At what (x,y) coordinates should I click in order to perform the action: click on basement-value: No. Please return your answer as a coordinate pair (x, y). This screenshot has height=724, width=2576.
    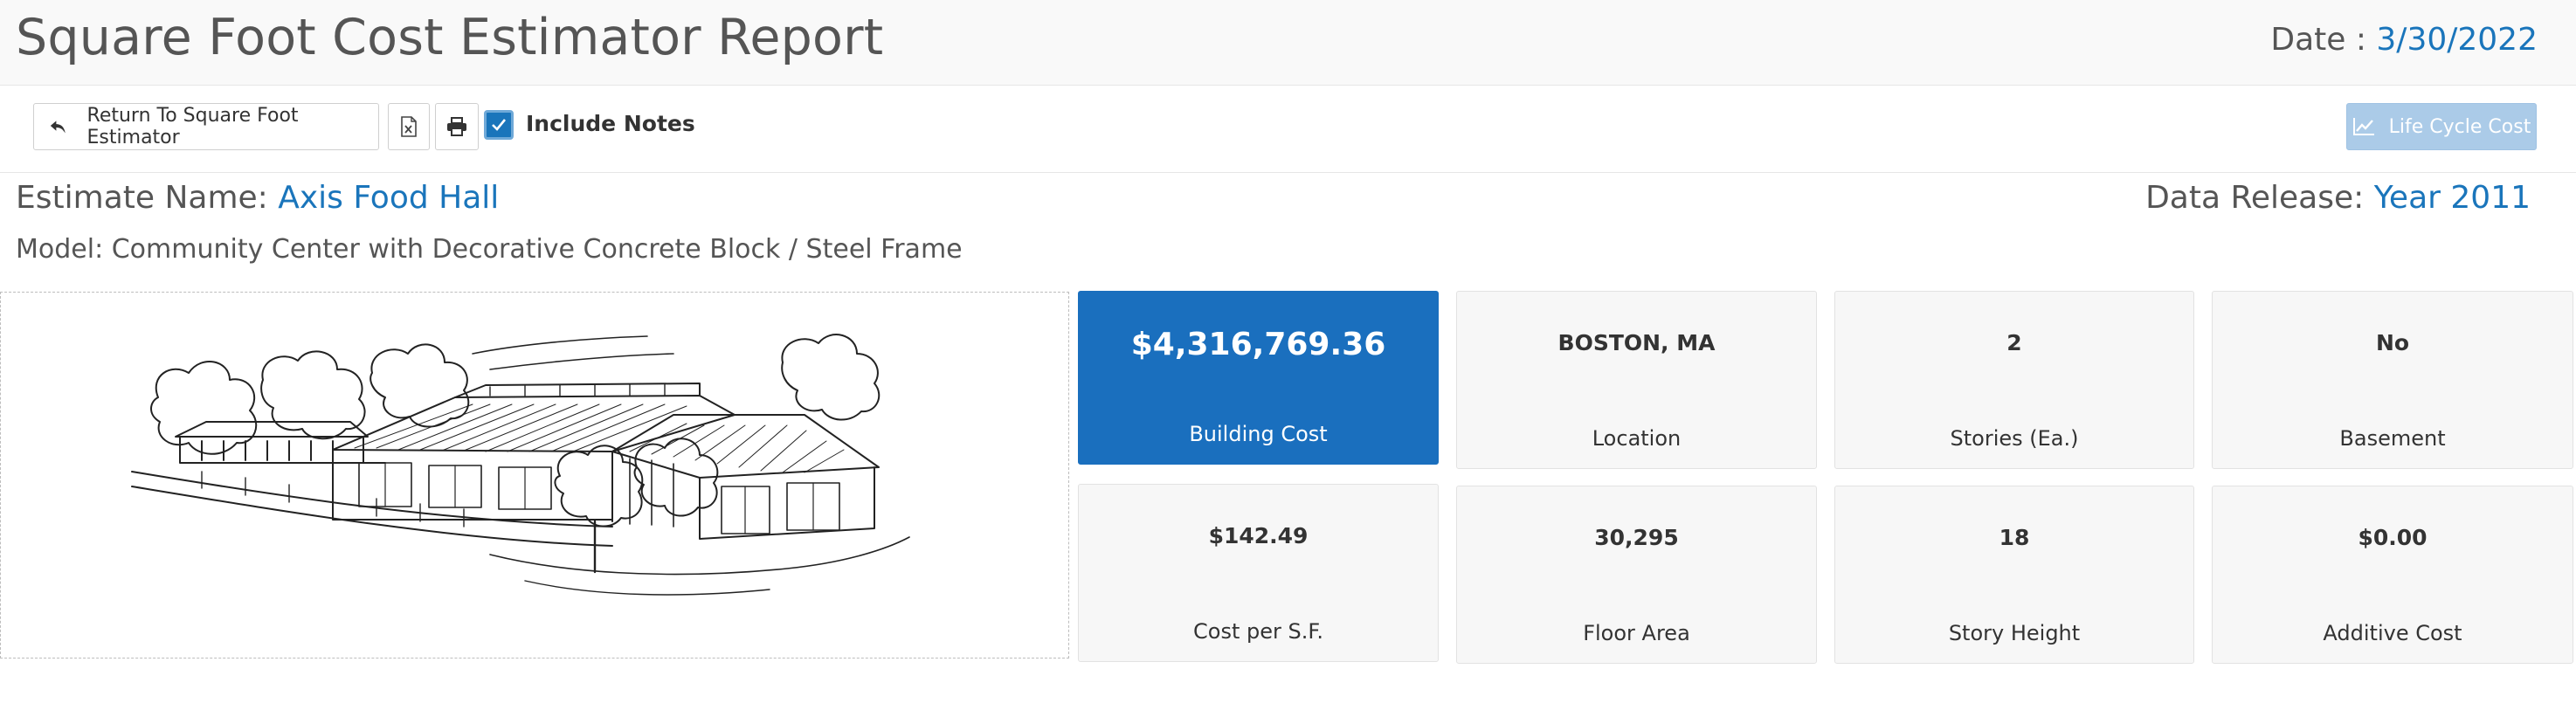
    Looking at the image, I should click on (2392, 342).